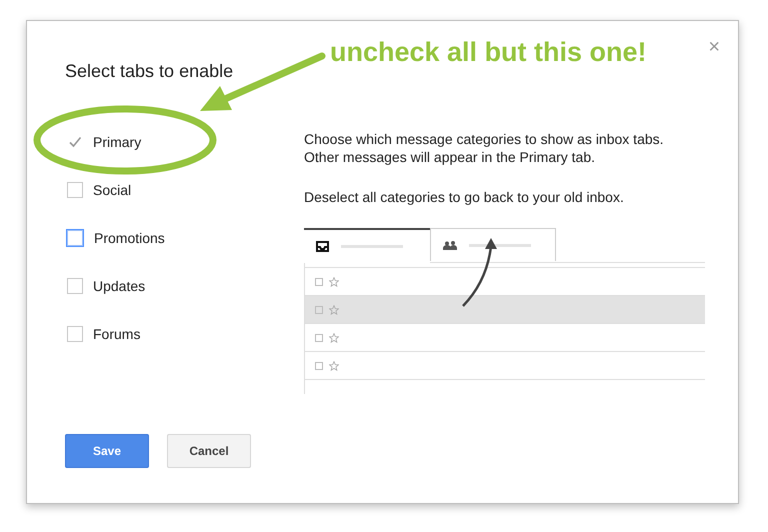 Image resolution: width=768 pixels, height=532 pixels. Describe the element at coordinates (129, 238) in the screenshot. I see `checkbox-label: Promotions` at that location.